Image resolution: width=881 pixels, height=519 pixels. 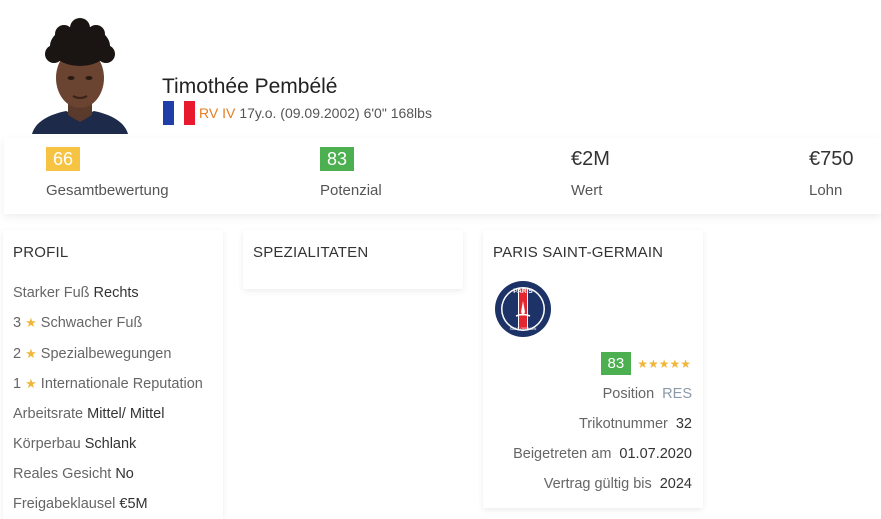 What do you see at coordinates (578, 252) in the screenshot?
I see `club-name: PARIS SAINT-GERMAIN` at bounding box center [578, 252].